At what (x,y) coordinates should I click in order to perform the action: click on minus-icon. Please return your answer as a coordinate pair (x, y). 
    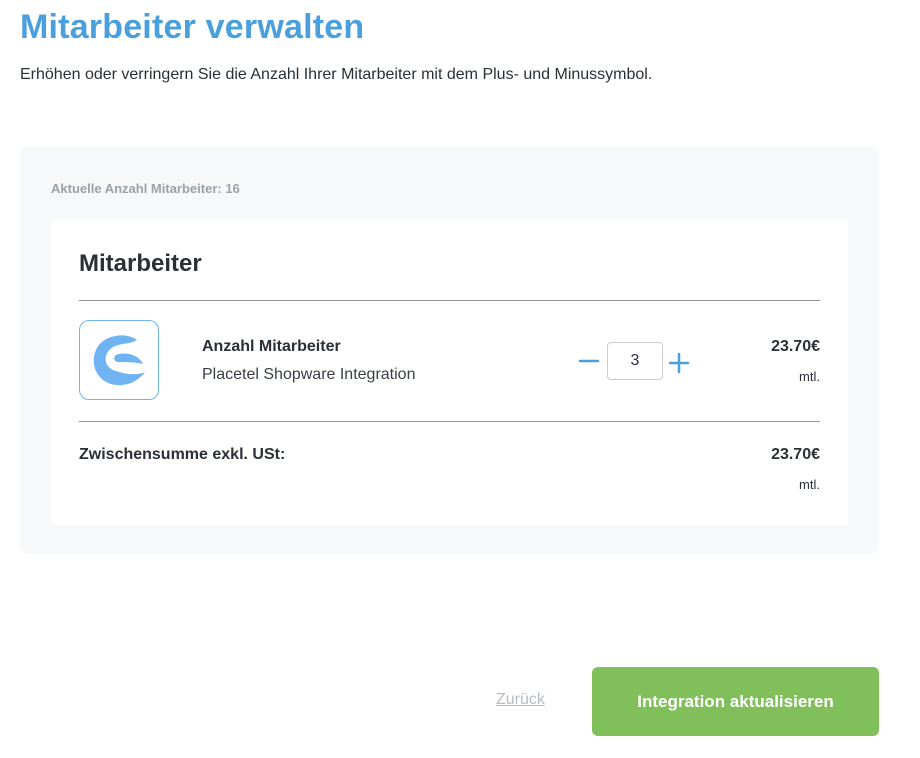
    Looking at the image, I should click on (589, 361).